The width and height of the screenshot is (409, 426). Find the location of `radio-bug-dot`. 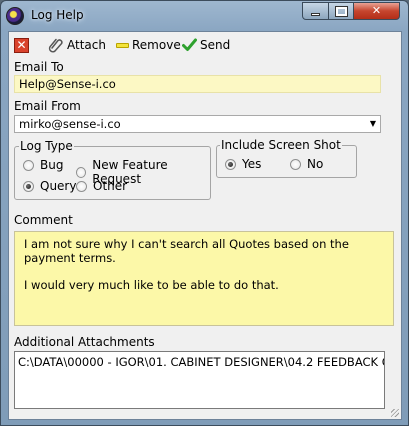

radio-bug-dot is located at coordinates (28, 165).